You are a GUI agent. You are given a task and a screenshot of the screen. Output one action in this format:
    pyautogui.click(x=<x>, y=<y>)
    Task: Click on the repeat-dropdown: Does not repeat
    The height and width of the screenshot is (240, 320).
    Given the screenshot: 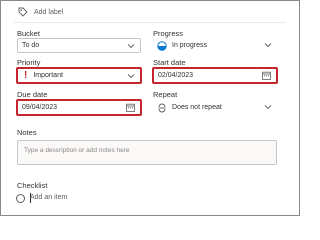 What is the action you would take?
    pyautogui.click(x=215, y=107)
    